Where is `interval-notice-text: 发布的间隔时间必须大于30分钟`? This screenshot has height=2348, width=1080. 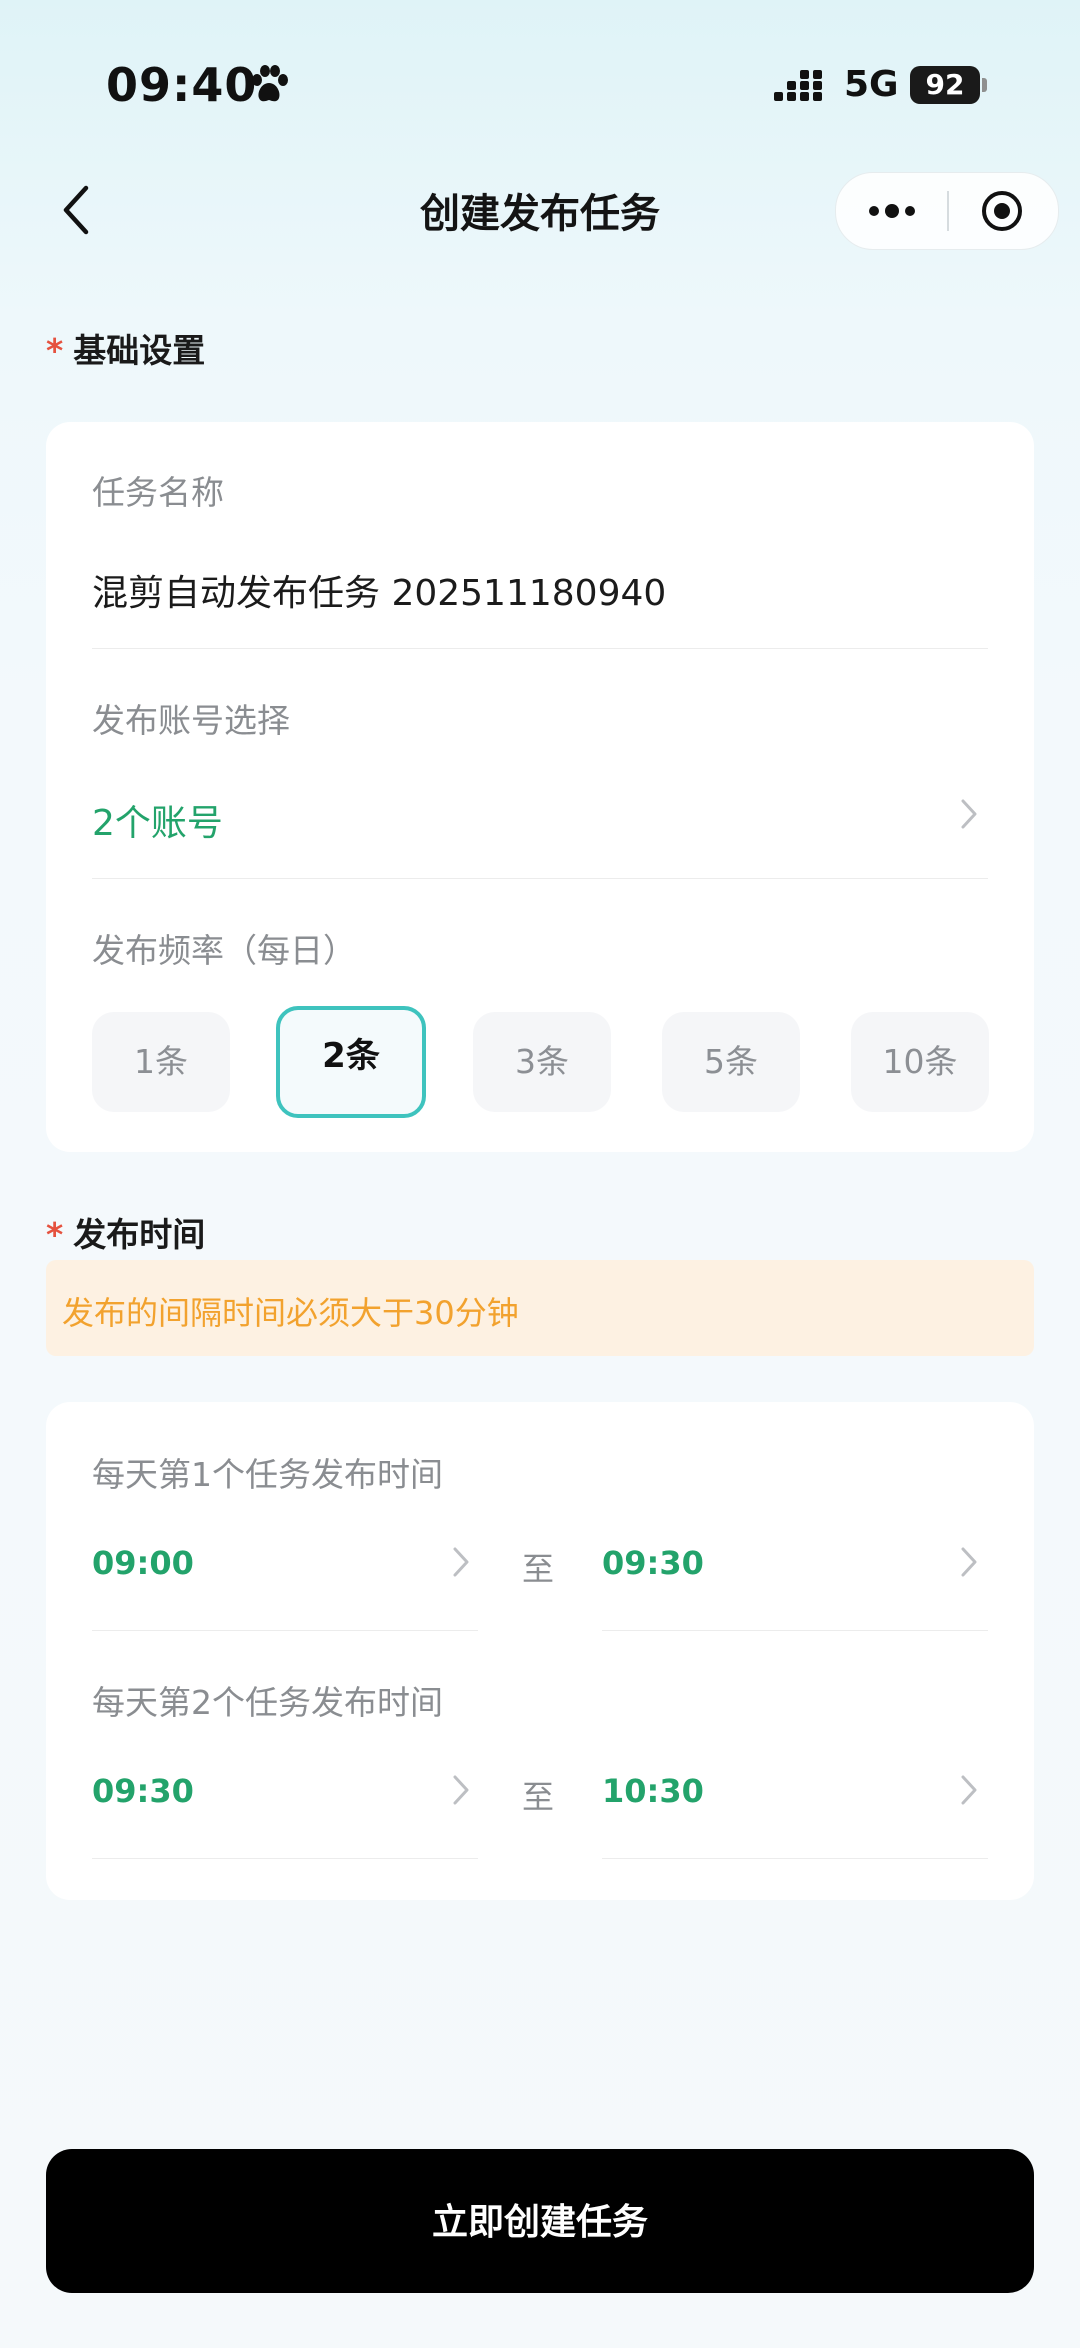 interval-notice-text: 发布的间隔时间必须大于30分钟 is located at coordinates (290, 1313).